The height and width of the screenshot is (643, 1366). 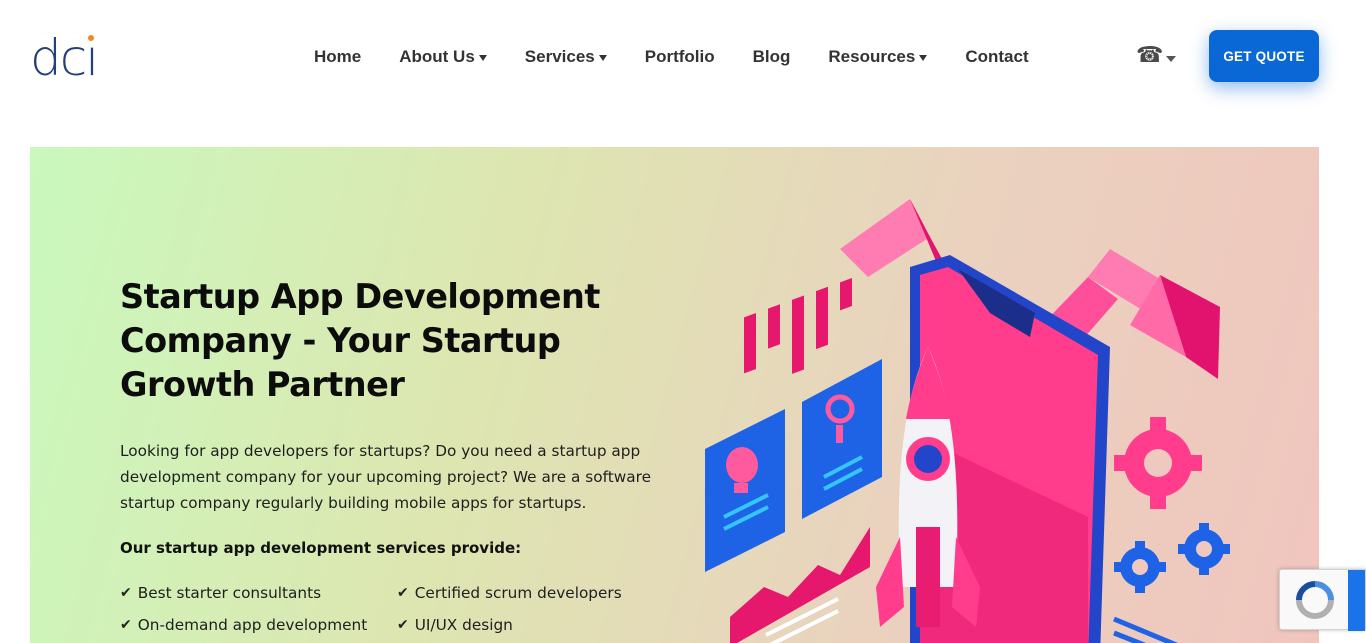 What do you see at coordinates (1146, 629) in the screenshot?
I see `stripes-graphic` at bounding box center [1146, 629].